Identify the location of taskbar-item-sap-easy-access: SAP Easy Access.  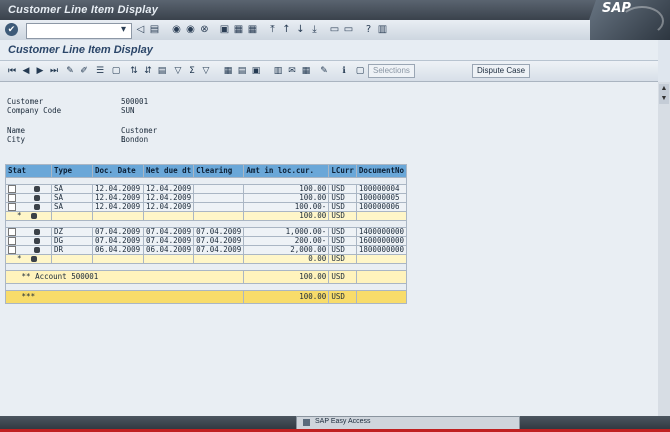
(408, 423).